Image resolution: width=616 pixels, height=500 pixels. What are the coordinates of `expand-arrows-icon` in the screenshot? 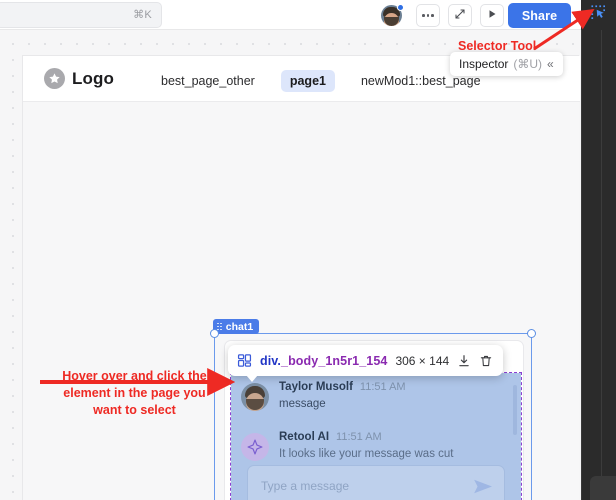 It's located at (460, 16).